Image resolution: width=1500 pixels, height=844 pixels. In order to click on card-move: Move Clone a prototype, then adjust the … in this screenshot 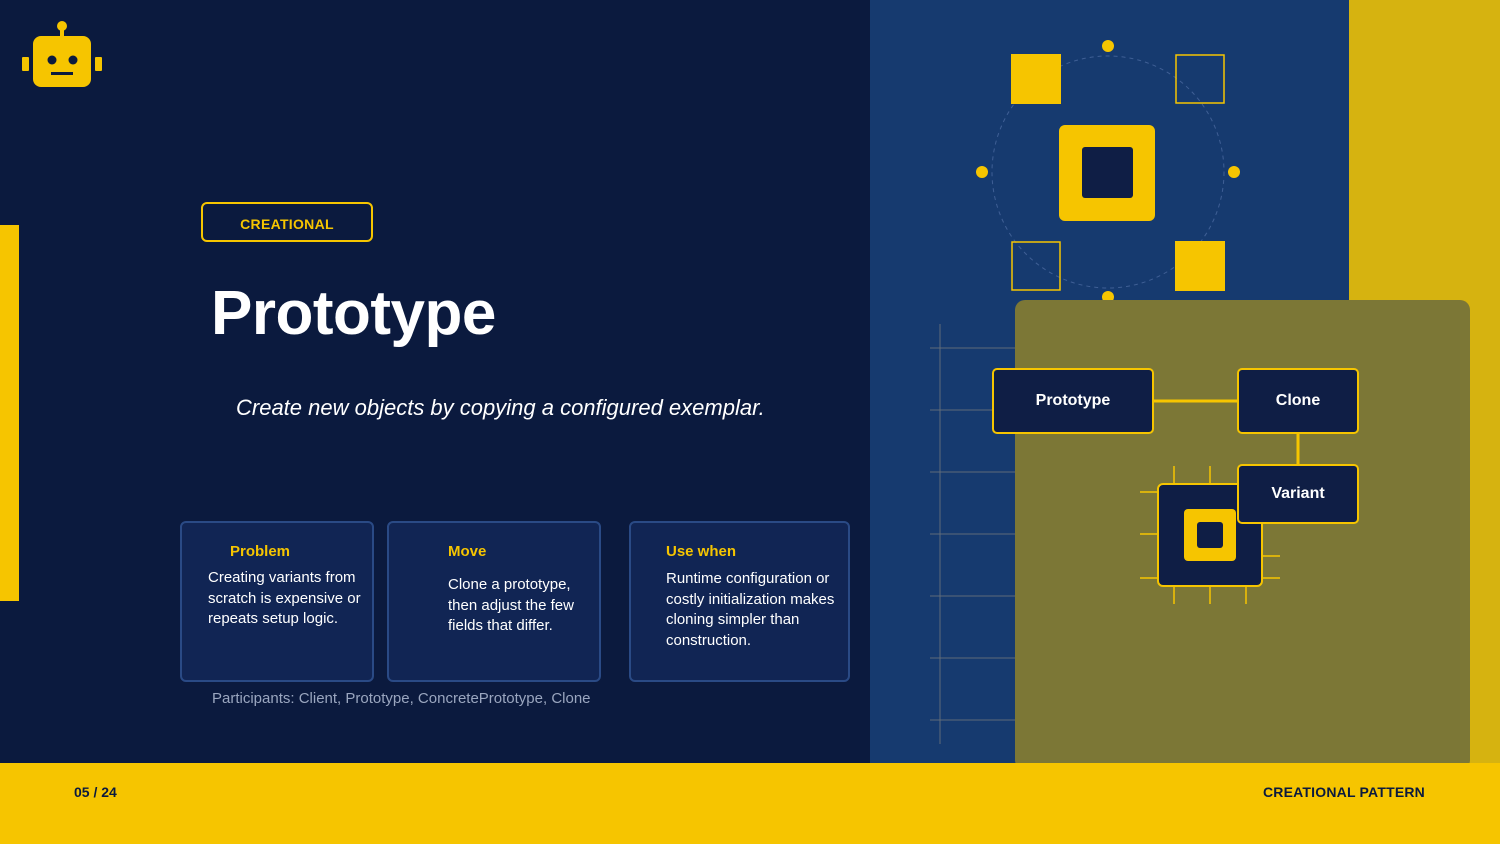, I will do `click(494, 601)`.